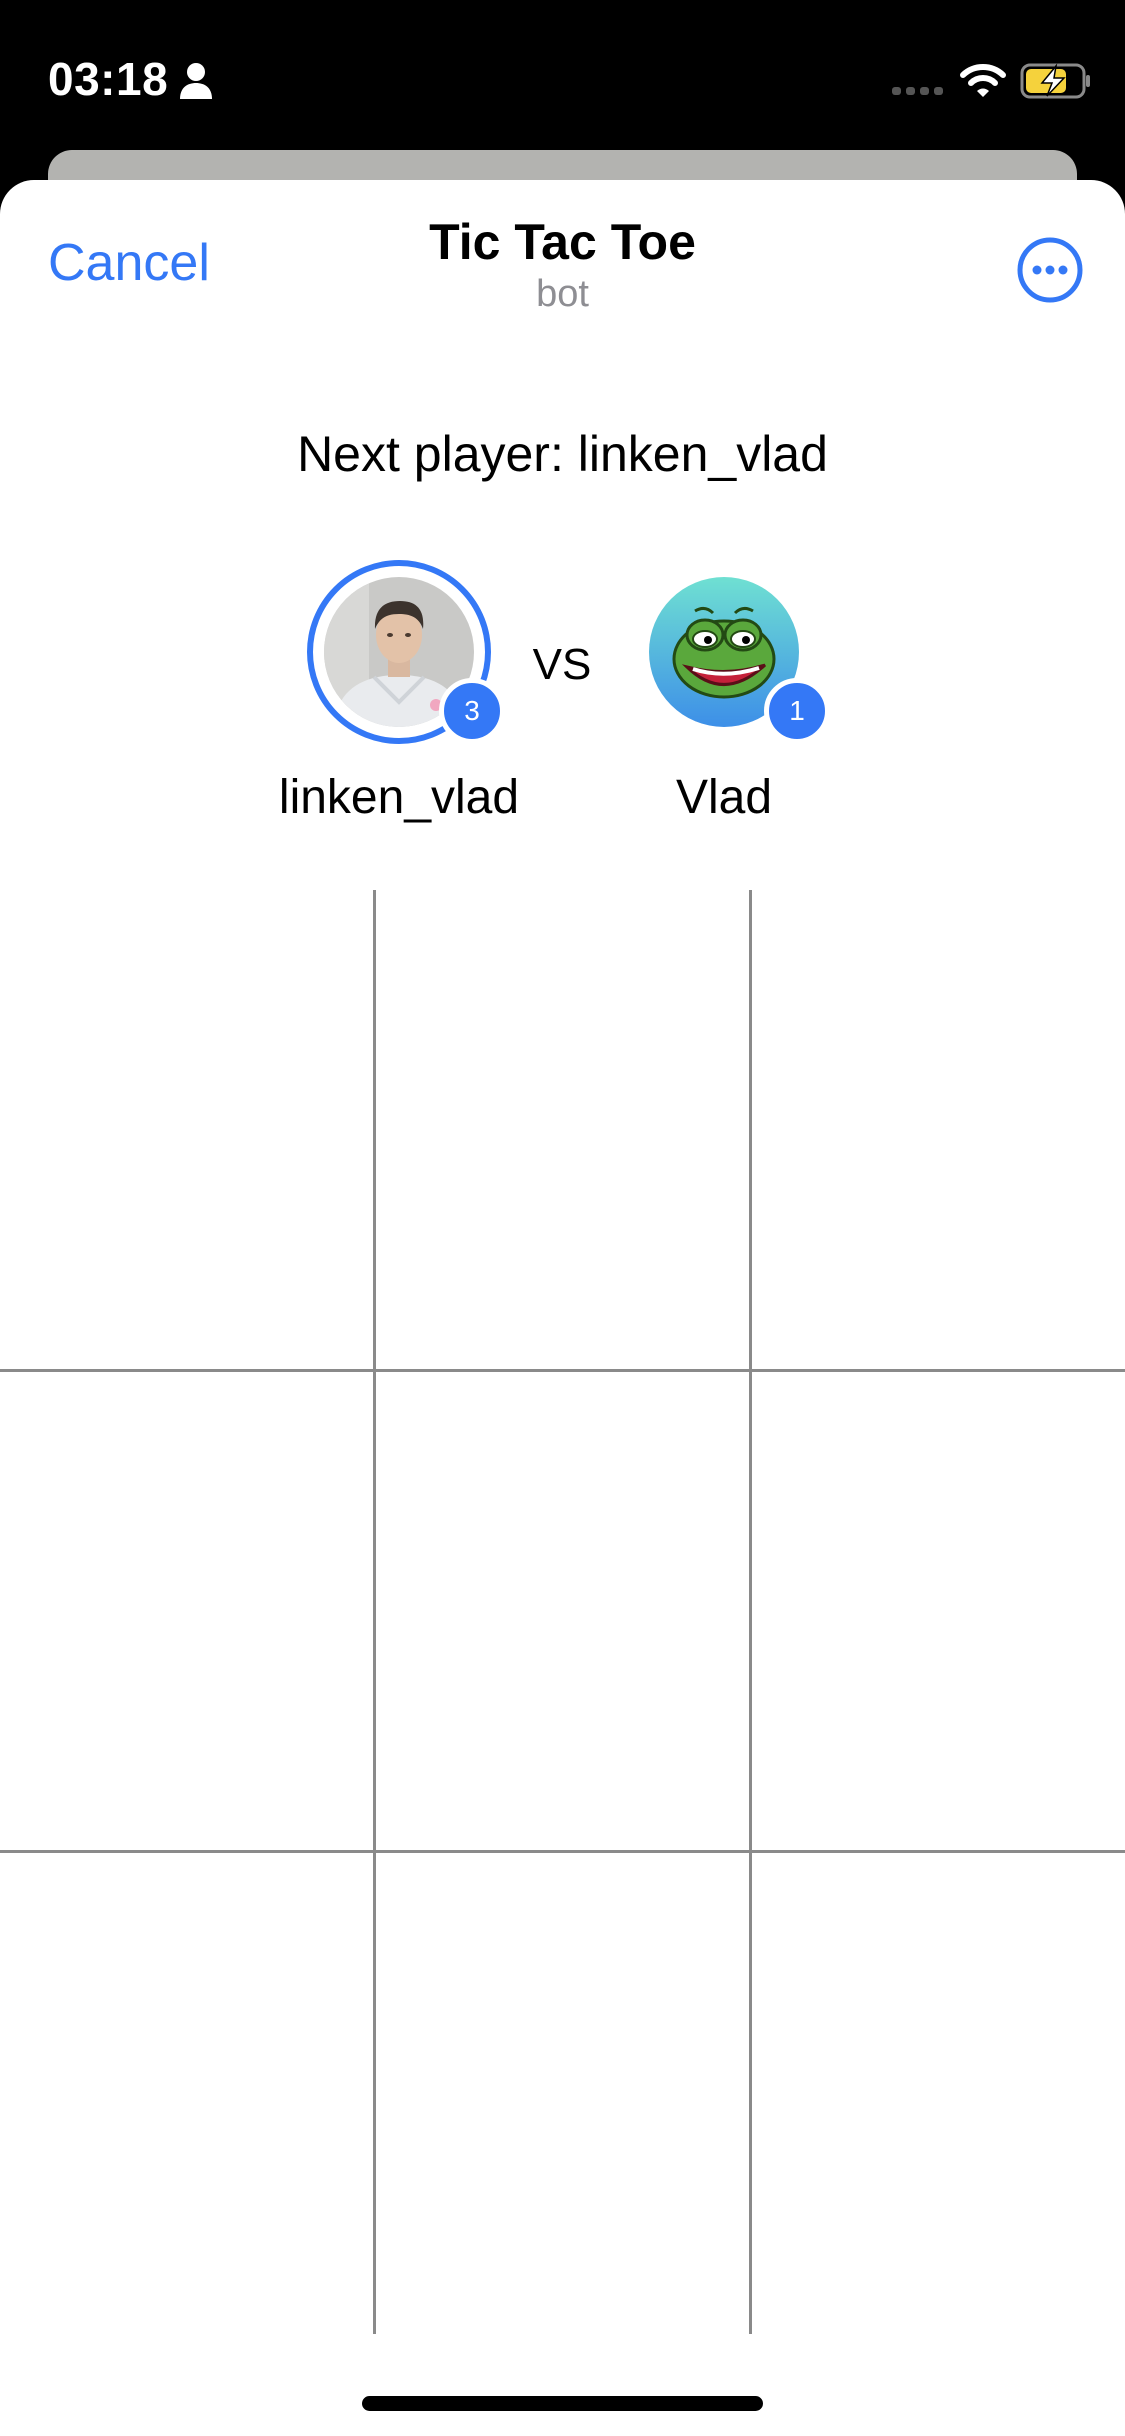  I want to click on avatar-wrap: 3, so click(406, 652).